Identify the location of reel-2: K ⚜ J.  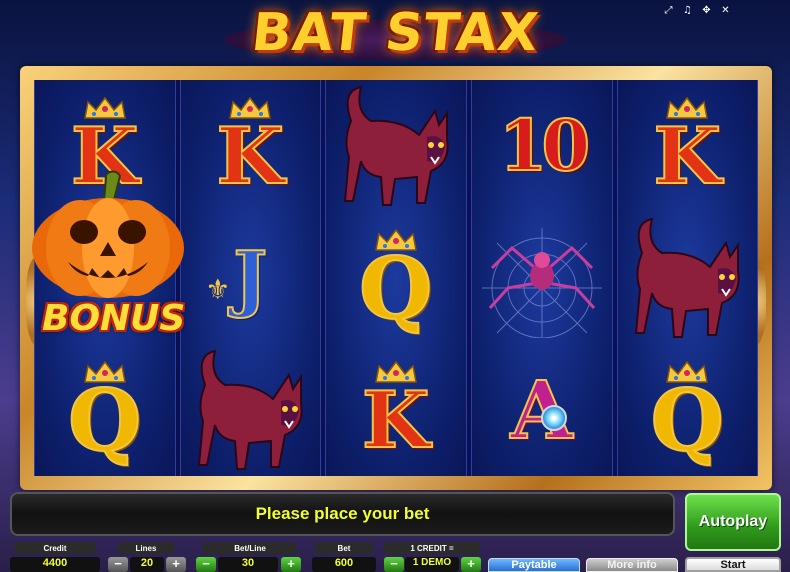
(250, 278).